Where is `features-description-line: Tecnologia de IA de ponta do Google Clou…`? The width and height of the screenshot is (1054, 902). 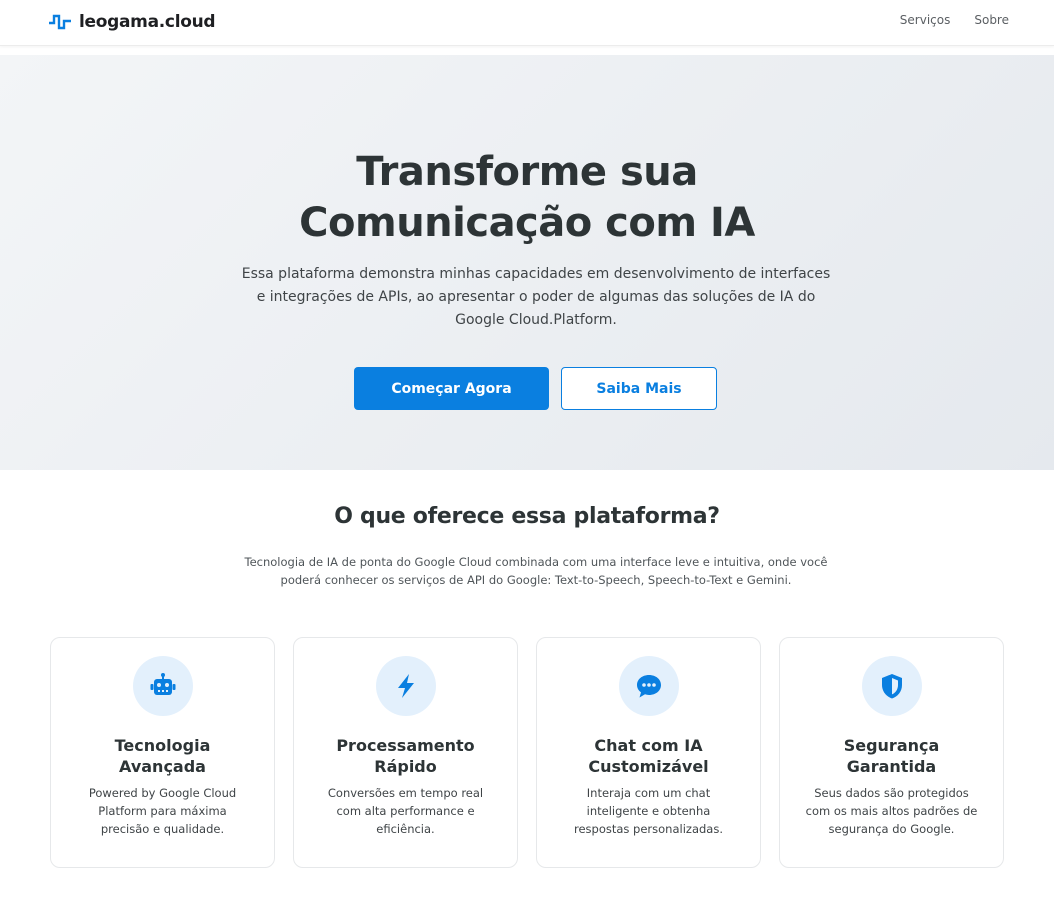
features-description-line: Tecnologia de IA de ponta do Google Clou… is located at coordinates (536, 562).